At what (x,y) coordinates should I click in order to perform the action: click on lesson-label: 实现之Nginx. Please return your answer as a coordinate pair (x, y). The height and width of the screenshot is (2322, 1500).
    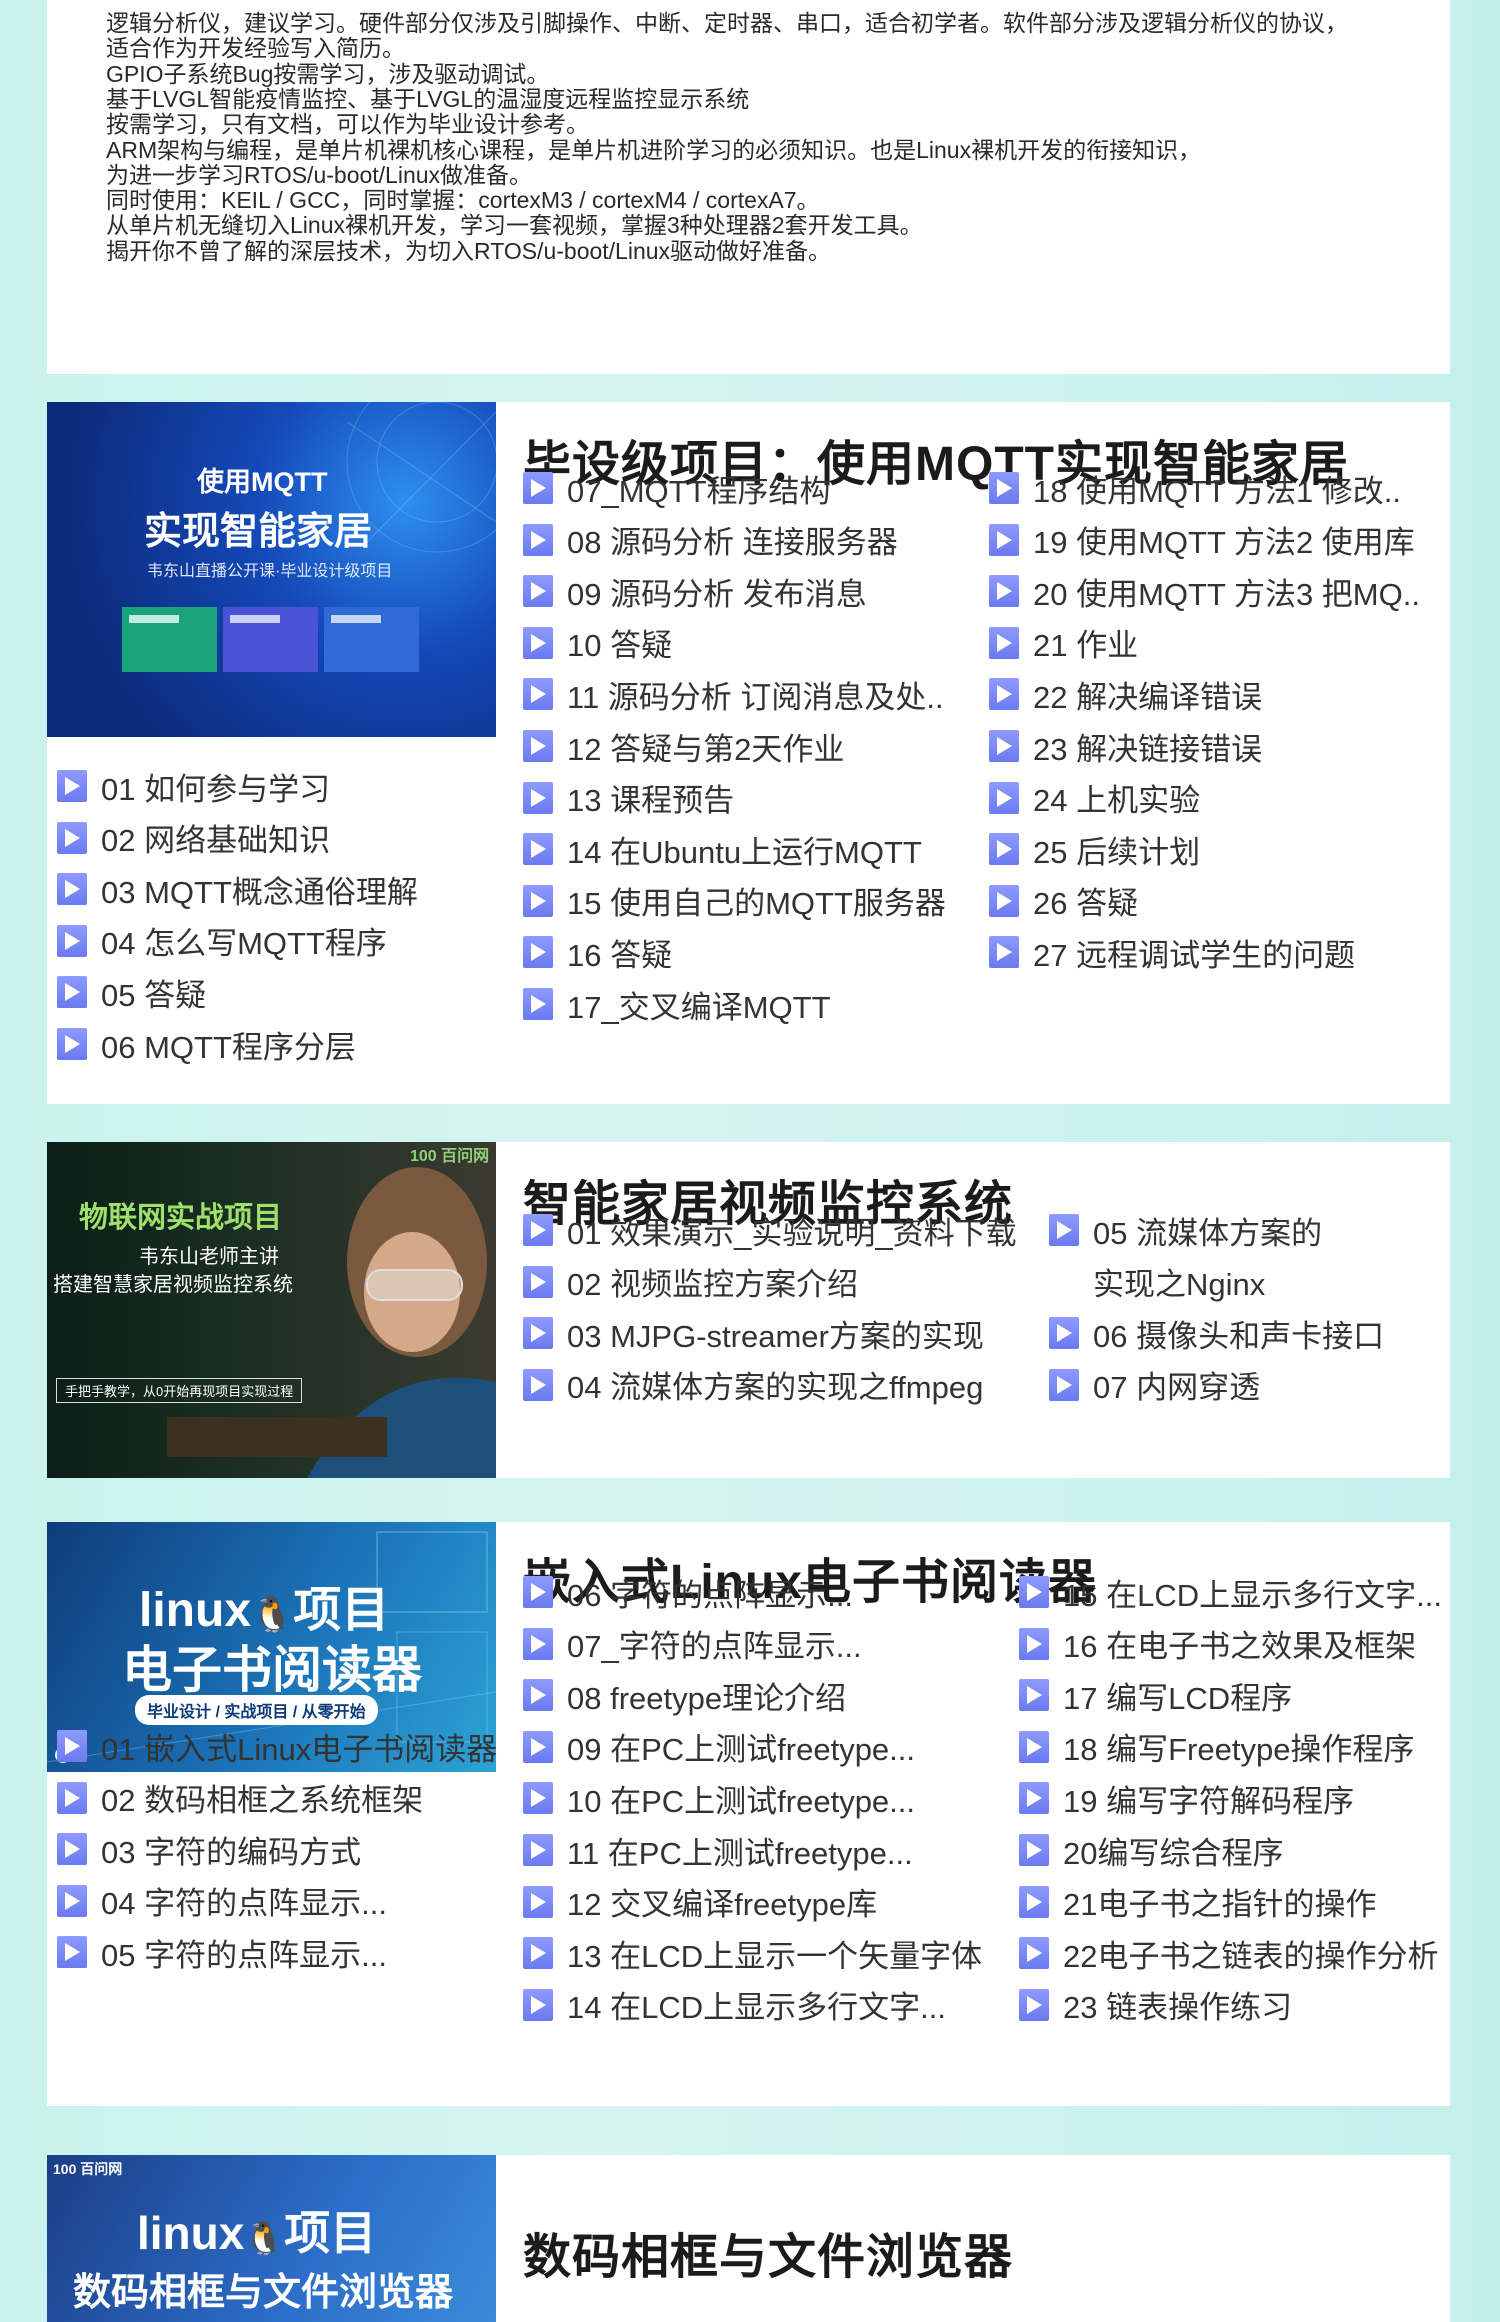
    Looking at the image, I should click on (1179, 1285).